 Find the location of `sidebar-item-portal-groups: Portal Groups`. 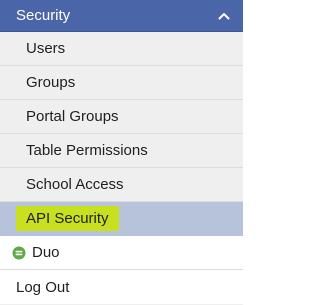

sidebar-item-portal-groups: Portal Groups is located at coordinates (121, 117).